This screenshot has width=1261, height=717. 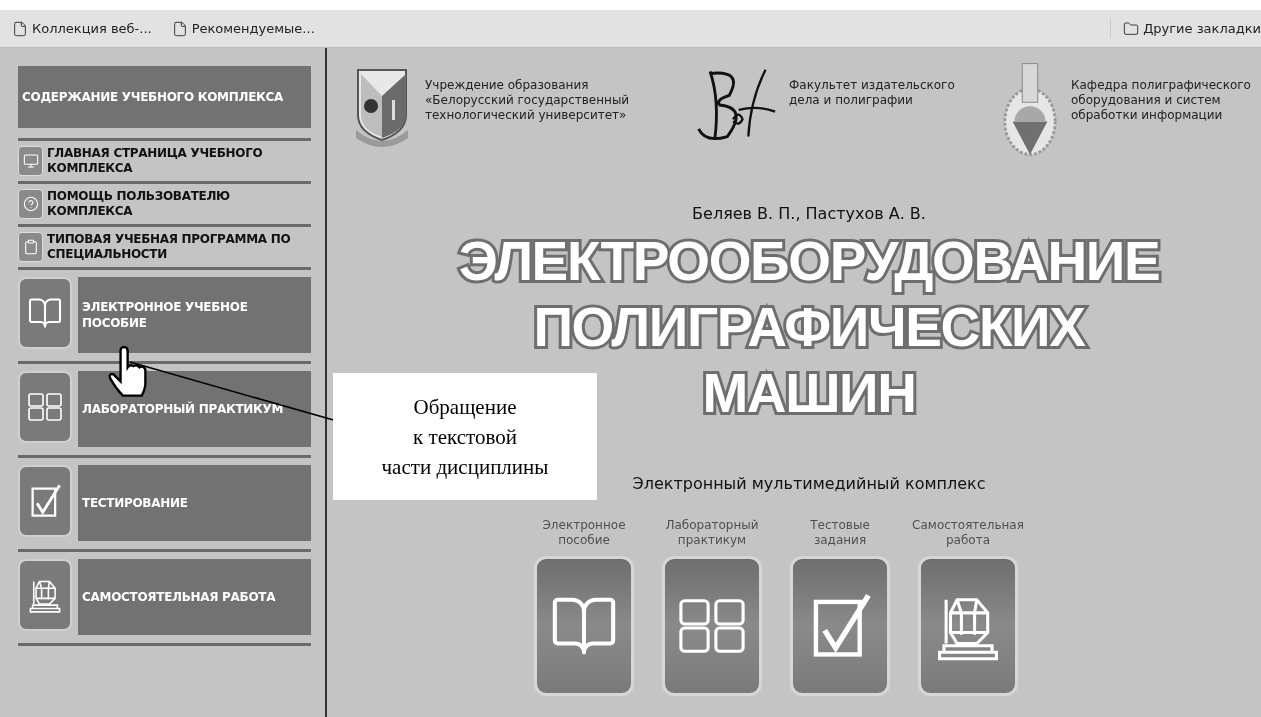 I want to click on callout-text: Обращение к текстовой части дисциплины, so click(x=465, y=436).